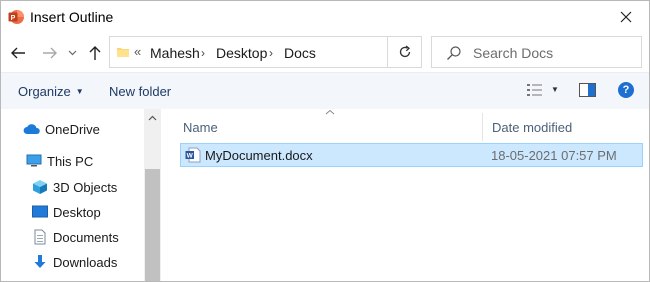 The width and height of the screenshot is (650, 282). I want to click on command-bar: Organize ▼ New folder ▼ ?, so click(325, 90).